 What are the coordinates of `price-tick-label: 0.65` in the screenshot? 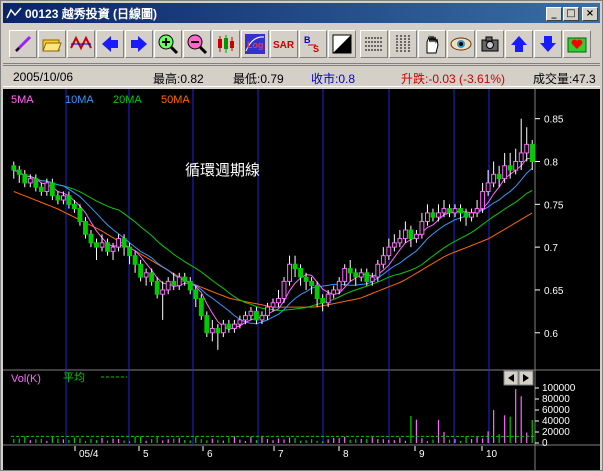 It's located at (554, 291).